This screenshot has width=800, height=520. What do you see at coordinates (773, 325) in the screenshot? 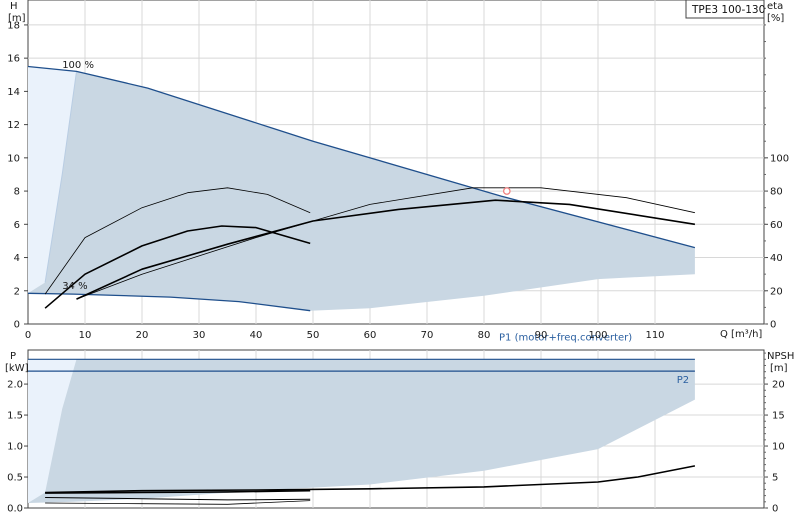
I see `eta-tick-label: 0` at bounding box center [773, 325].